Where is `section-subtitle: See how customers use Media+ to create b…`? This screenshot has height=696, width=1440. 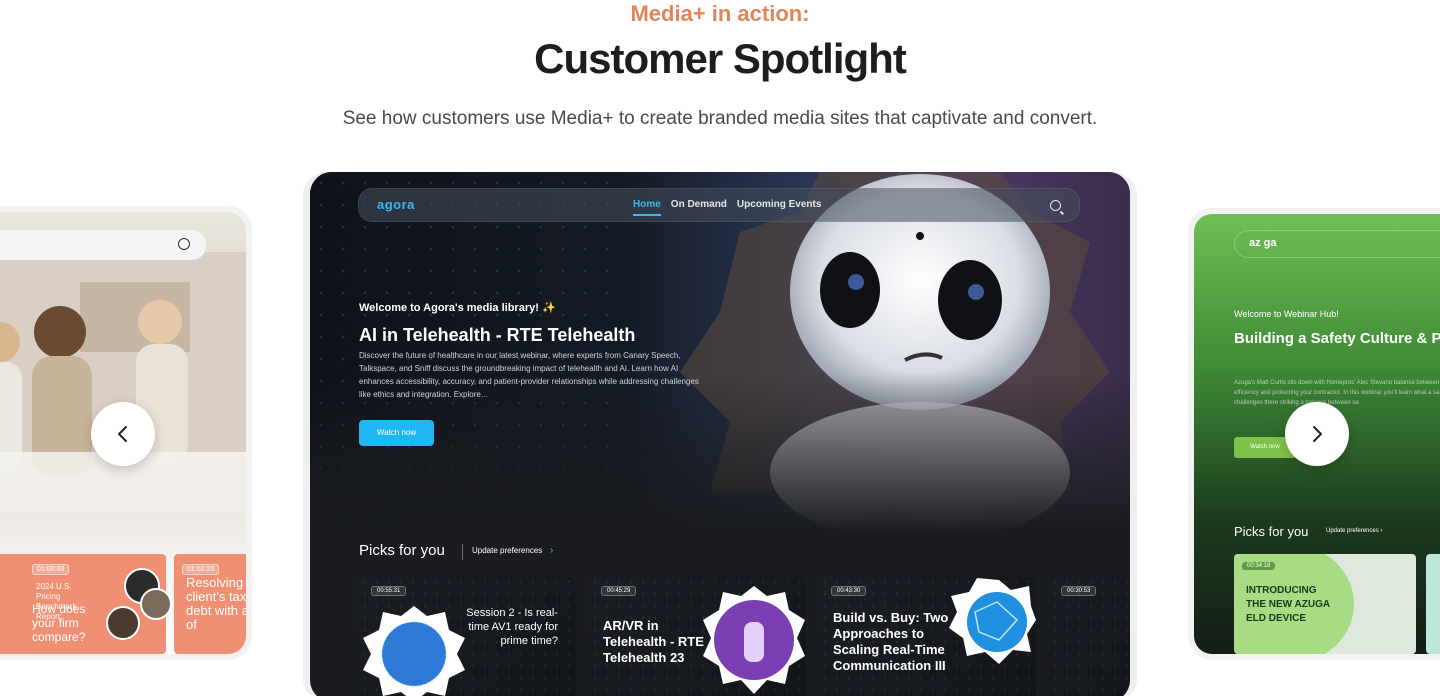 section-subtitle: See how customers use Media+ to create b… is located at coordinates (720, 118).